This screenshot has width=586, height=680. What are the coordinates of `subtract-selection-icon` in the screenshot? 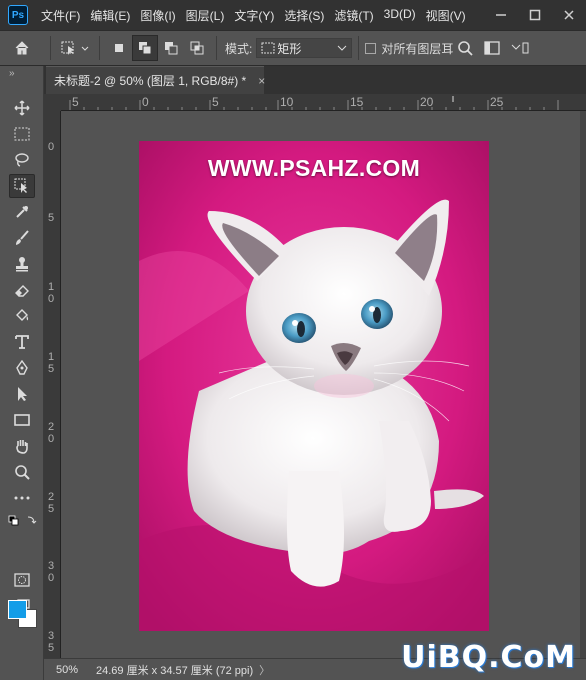 It's located at (171, 48).